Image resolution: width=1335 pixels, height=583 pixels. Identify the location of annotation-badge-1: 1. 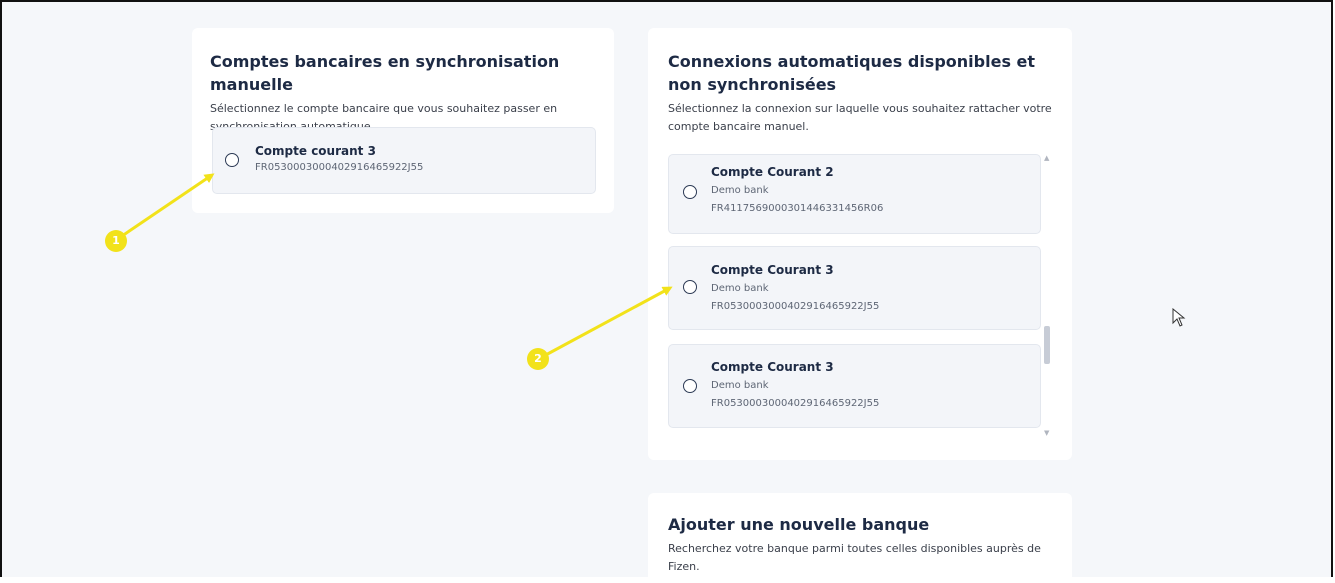
(116, 241).